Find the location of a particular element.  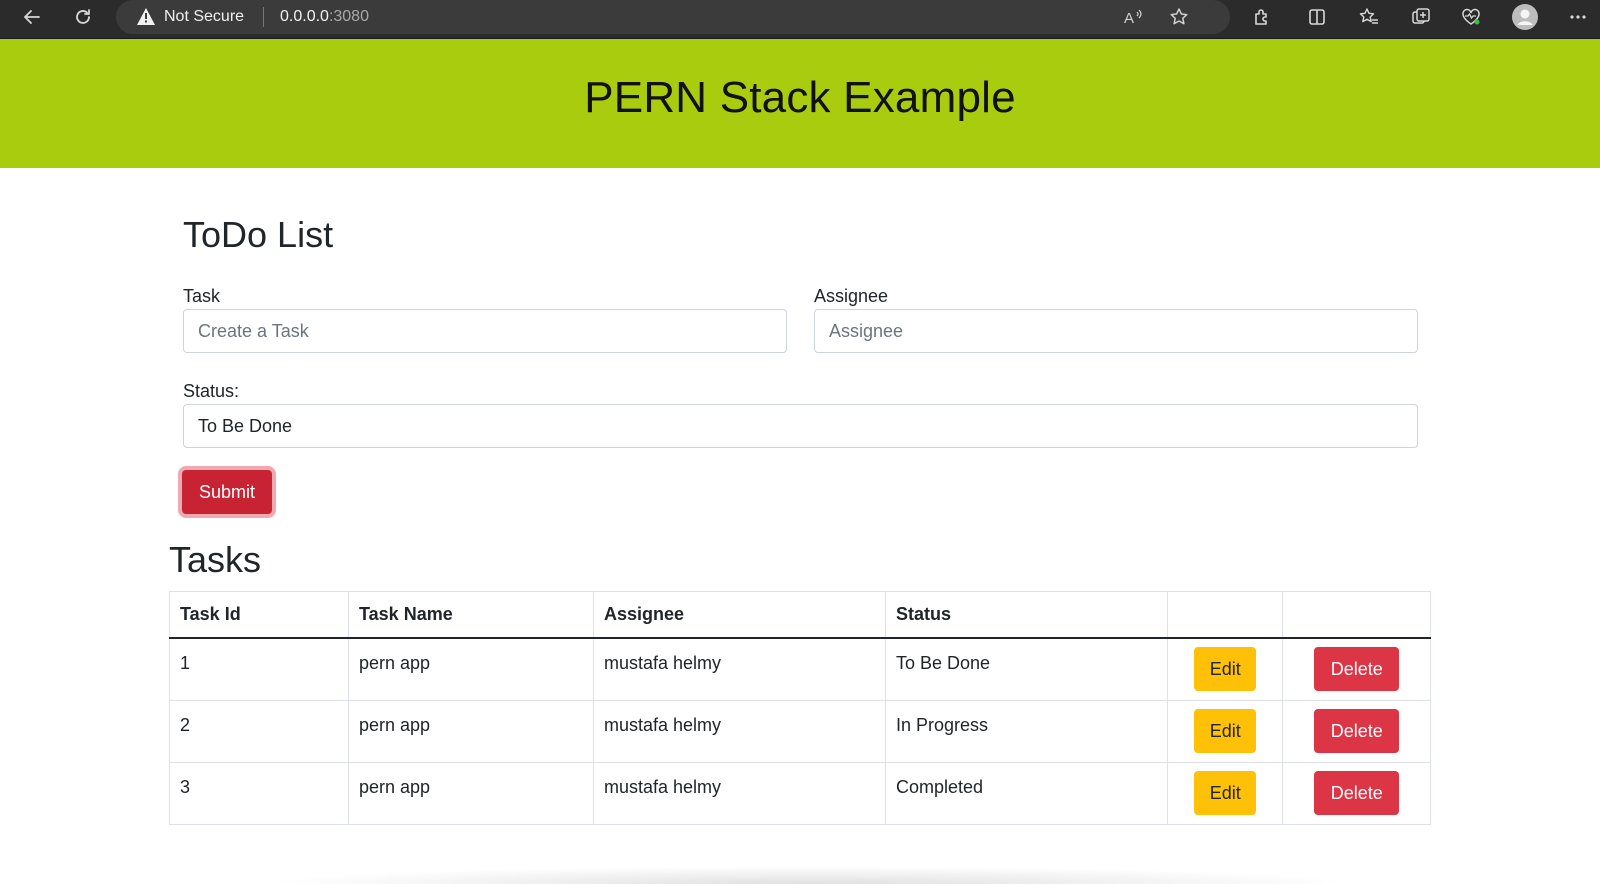

split-screen-icon is located at coordinates (1317, 17).